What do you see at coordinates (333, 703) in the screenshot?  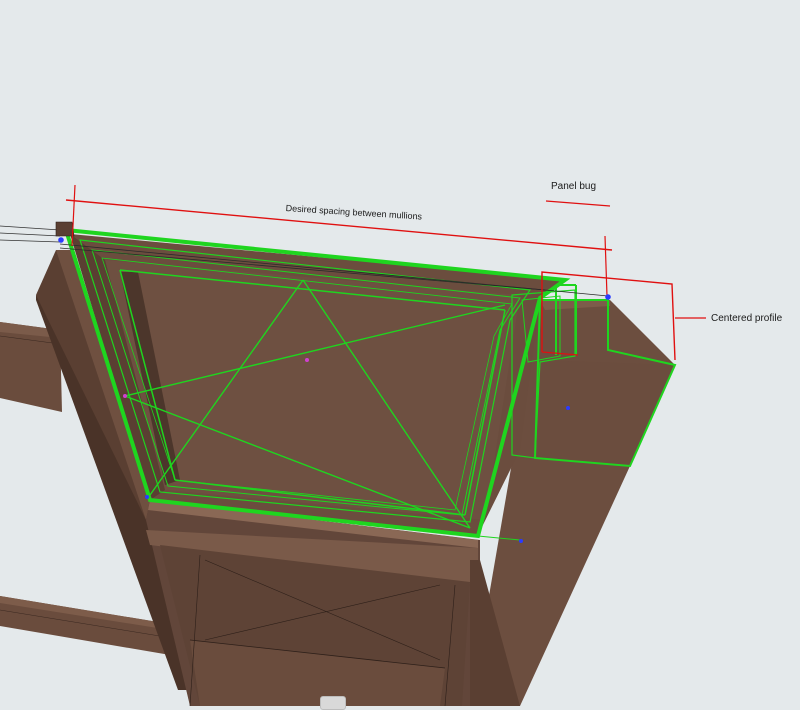 I see `viewport-bottom-tab` at bounding box center [333, 703].